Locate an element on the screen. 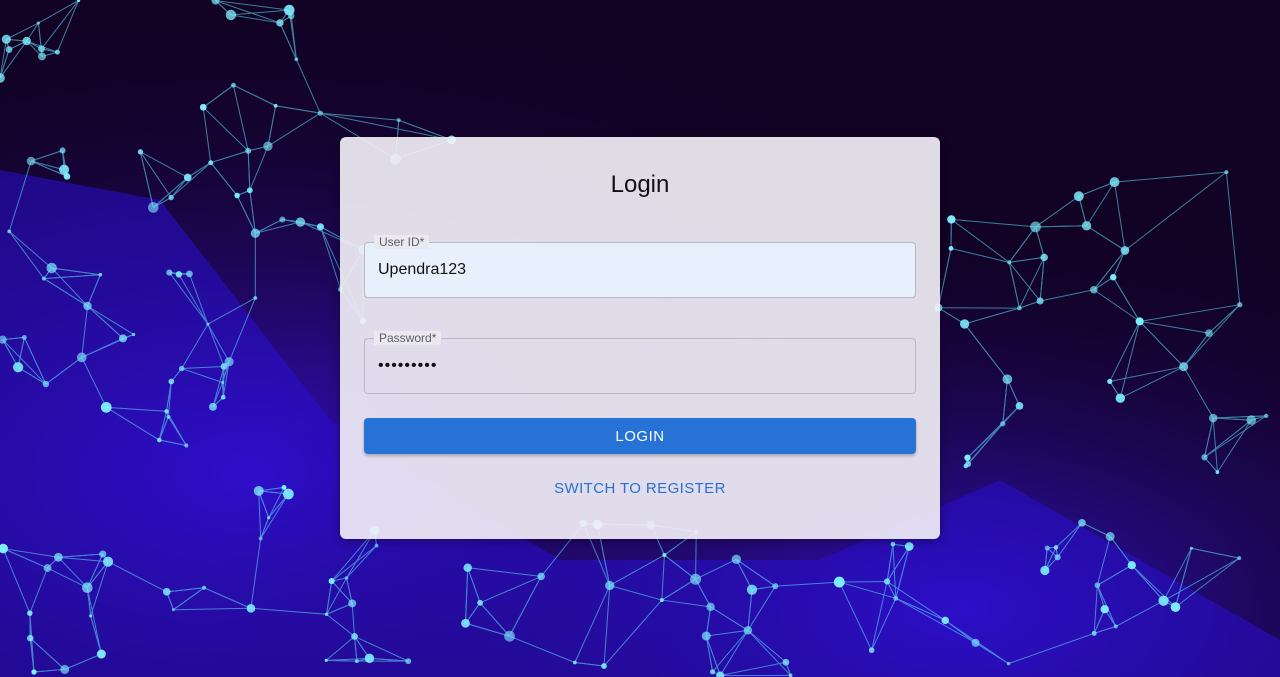 The height and width of the screenshot is (677, 1280). user-id-input is located at coordinates (638, 270).